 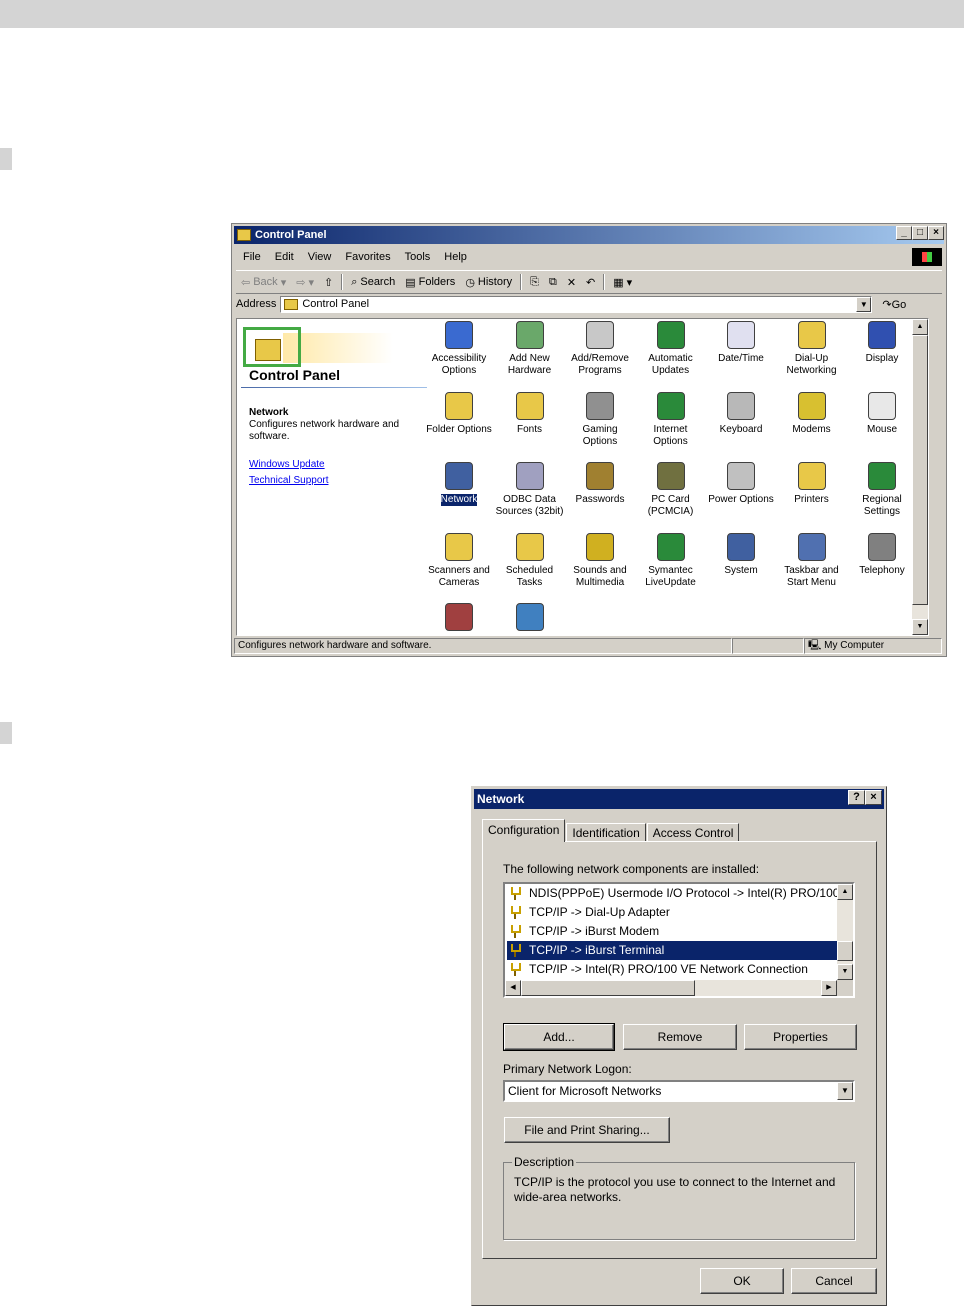 I want to click on primary-logon-select: Client for Microsoft Networks ▼, so click(x=679, y=1091).